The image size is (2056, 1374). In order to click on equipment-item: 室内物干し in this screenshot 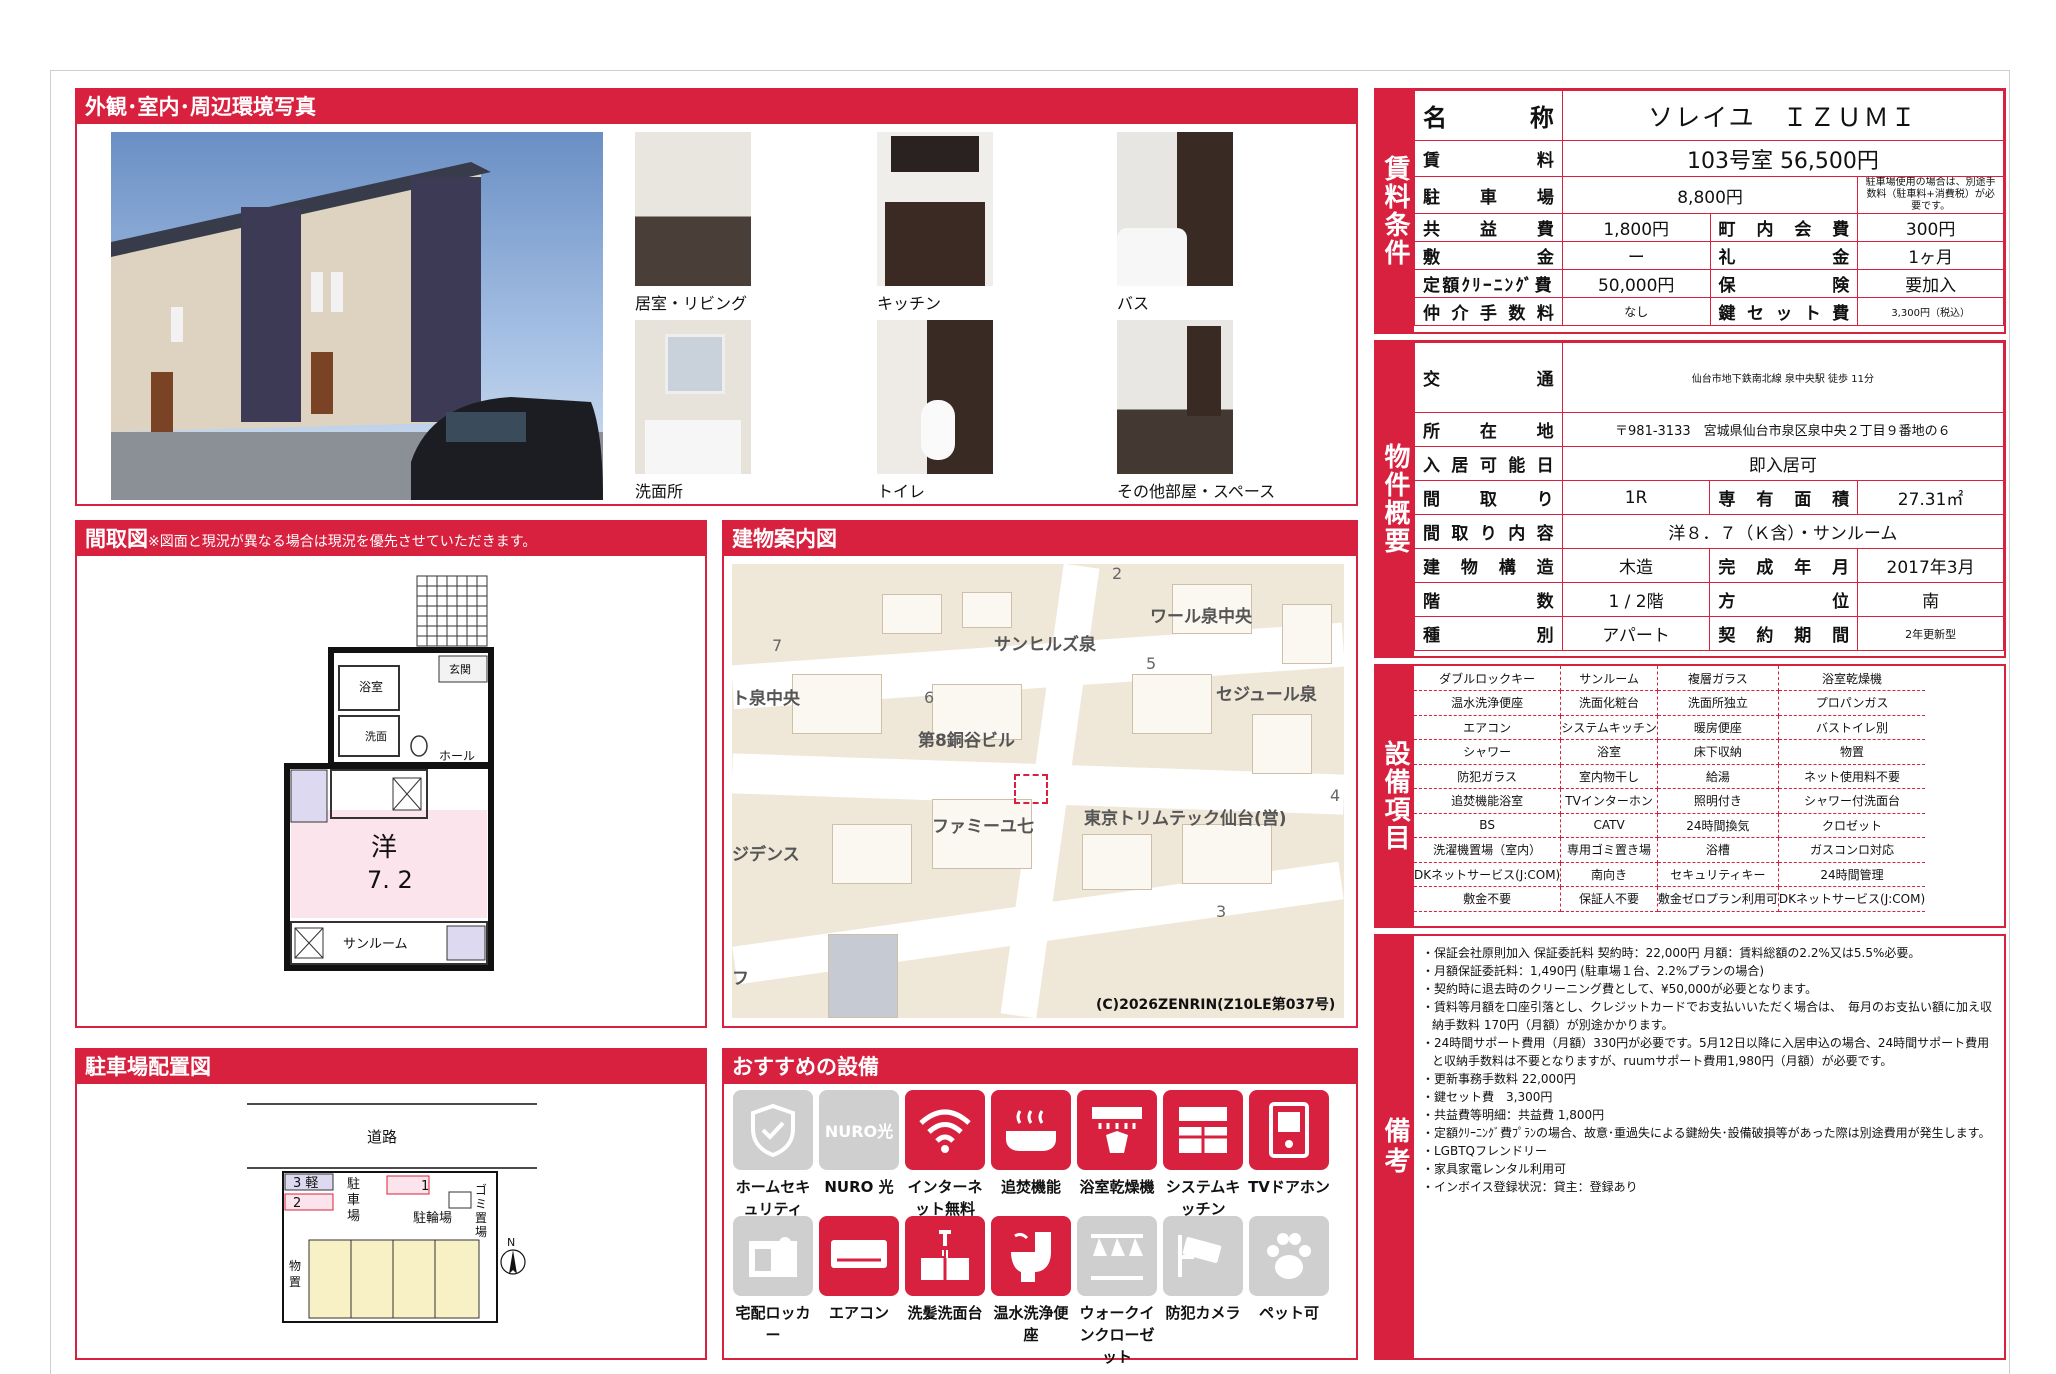, I will do `click(1609, 776)`.